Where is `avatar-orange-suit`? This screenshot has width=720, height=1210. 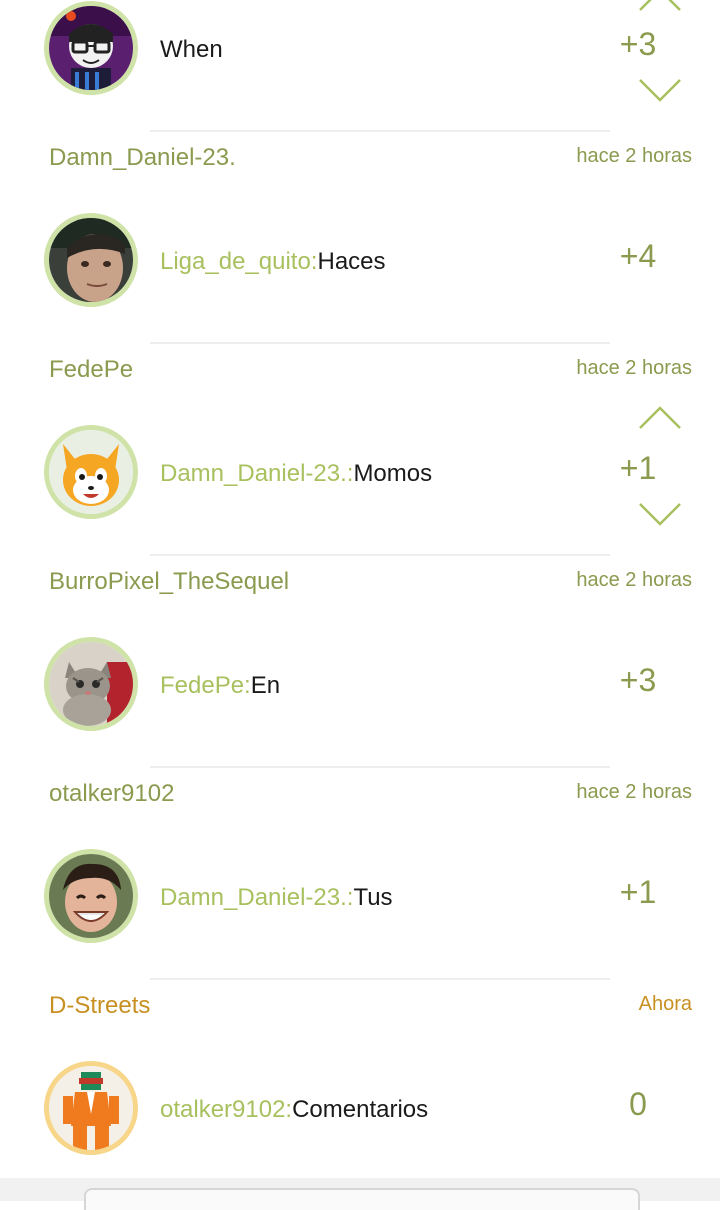 avatar-orange-suit is located at coordinates (91, 1108).